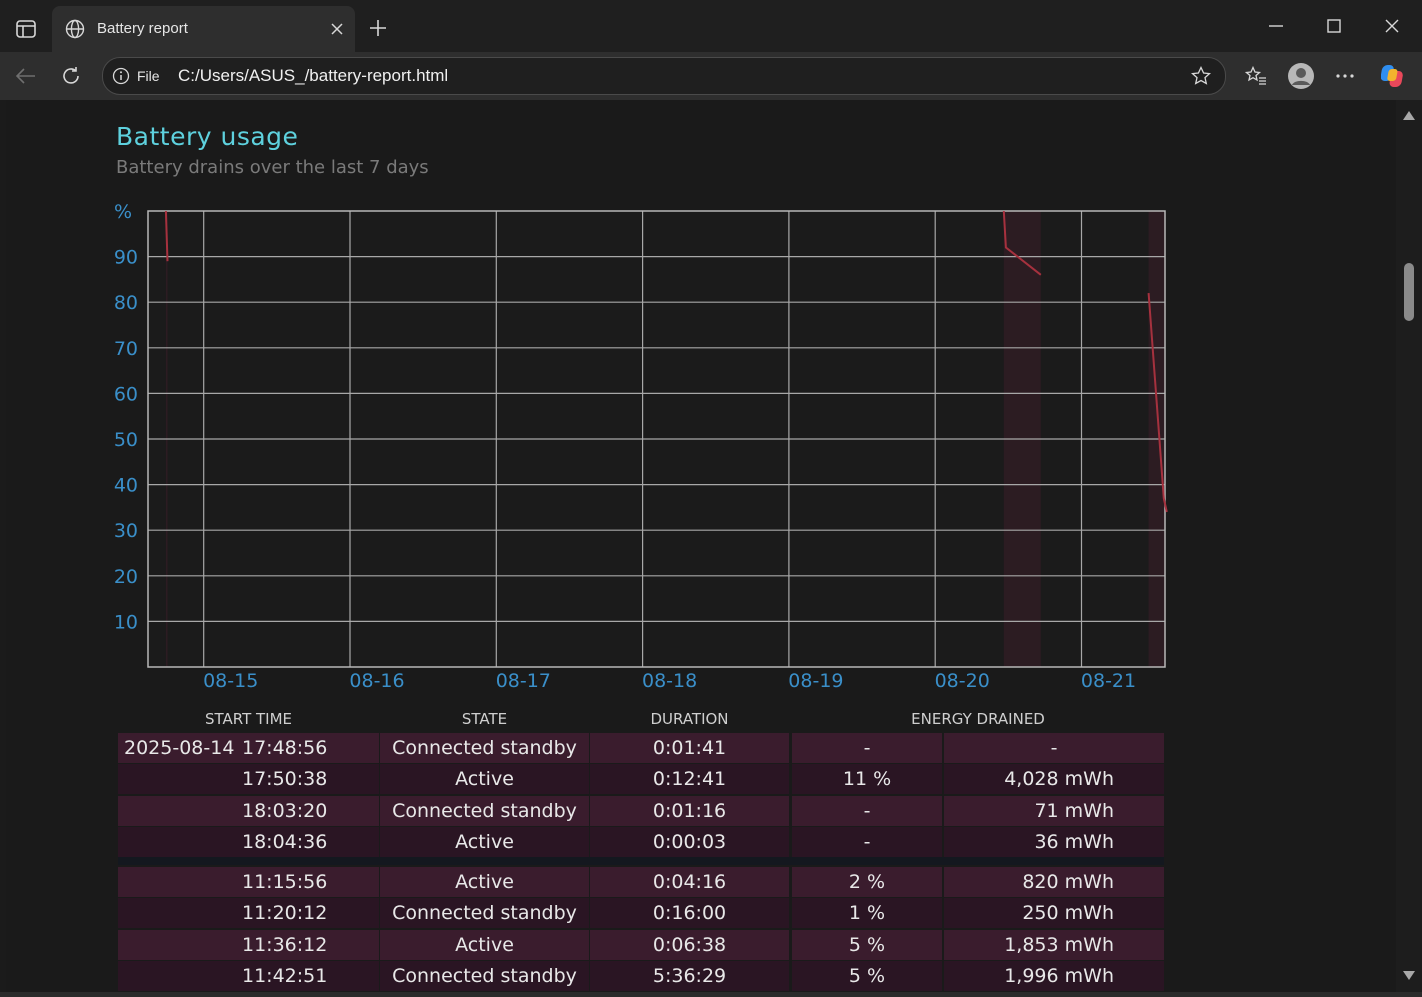 Image resolution: width=1422 pixels, height=997 pixels. What do you see at coordinates (285, 842) in the screenshot?
I see `start-time: 18:04:36` at bounding box center [285, 842].